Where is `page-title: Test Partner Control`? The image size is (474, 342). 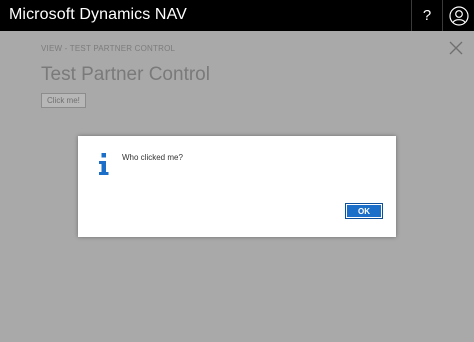
page-title: Test Partner Control is located at coordinates (125, 74).